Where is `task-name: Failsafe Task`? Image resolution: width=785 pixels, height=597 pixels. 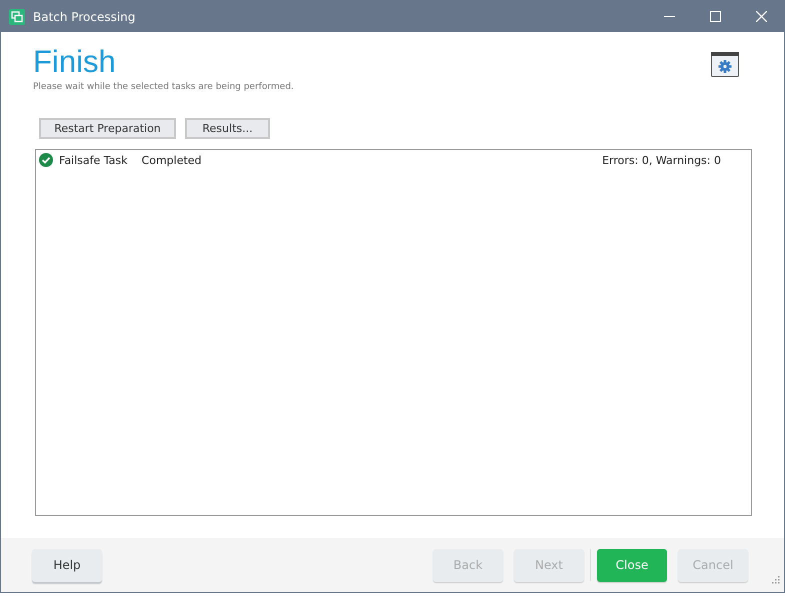 task-name: Failsafe Task is located at coordinates (93, 160).